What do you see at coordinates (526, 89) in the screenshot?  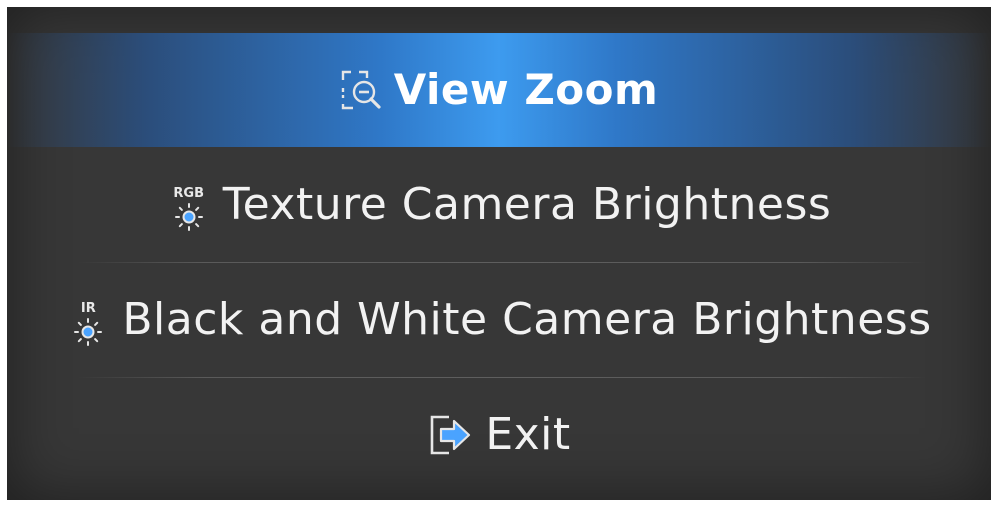 I see `menu-item-label: View Zoom` at bounding box center [526, 89].